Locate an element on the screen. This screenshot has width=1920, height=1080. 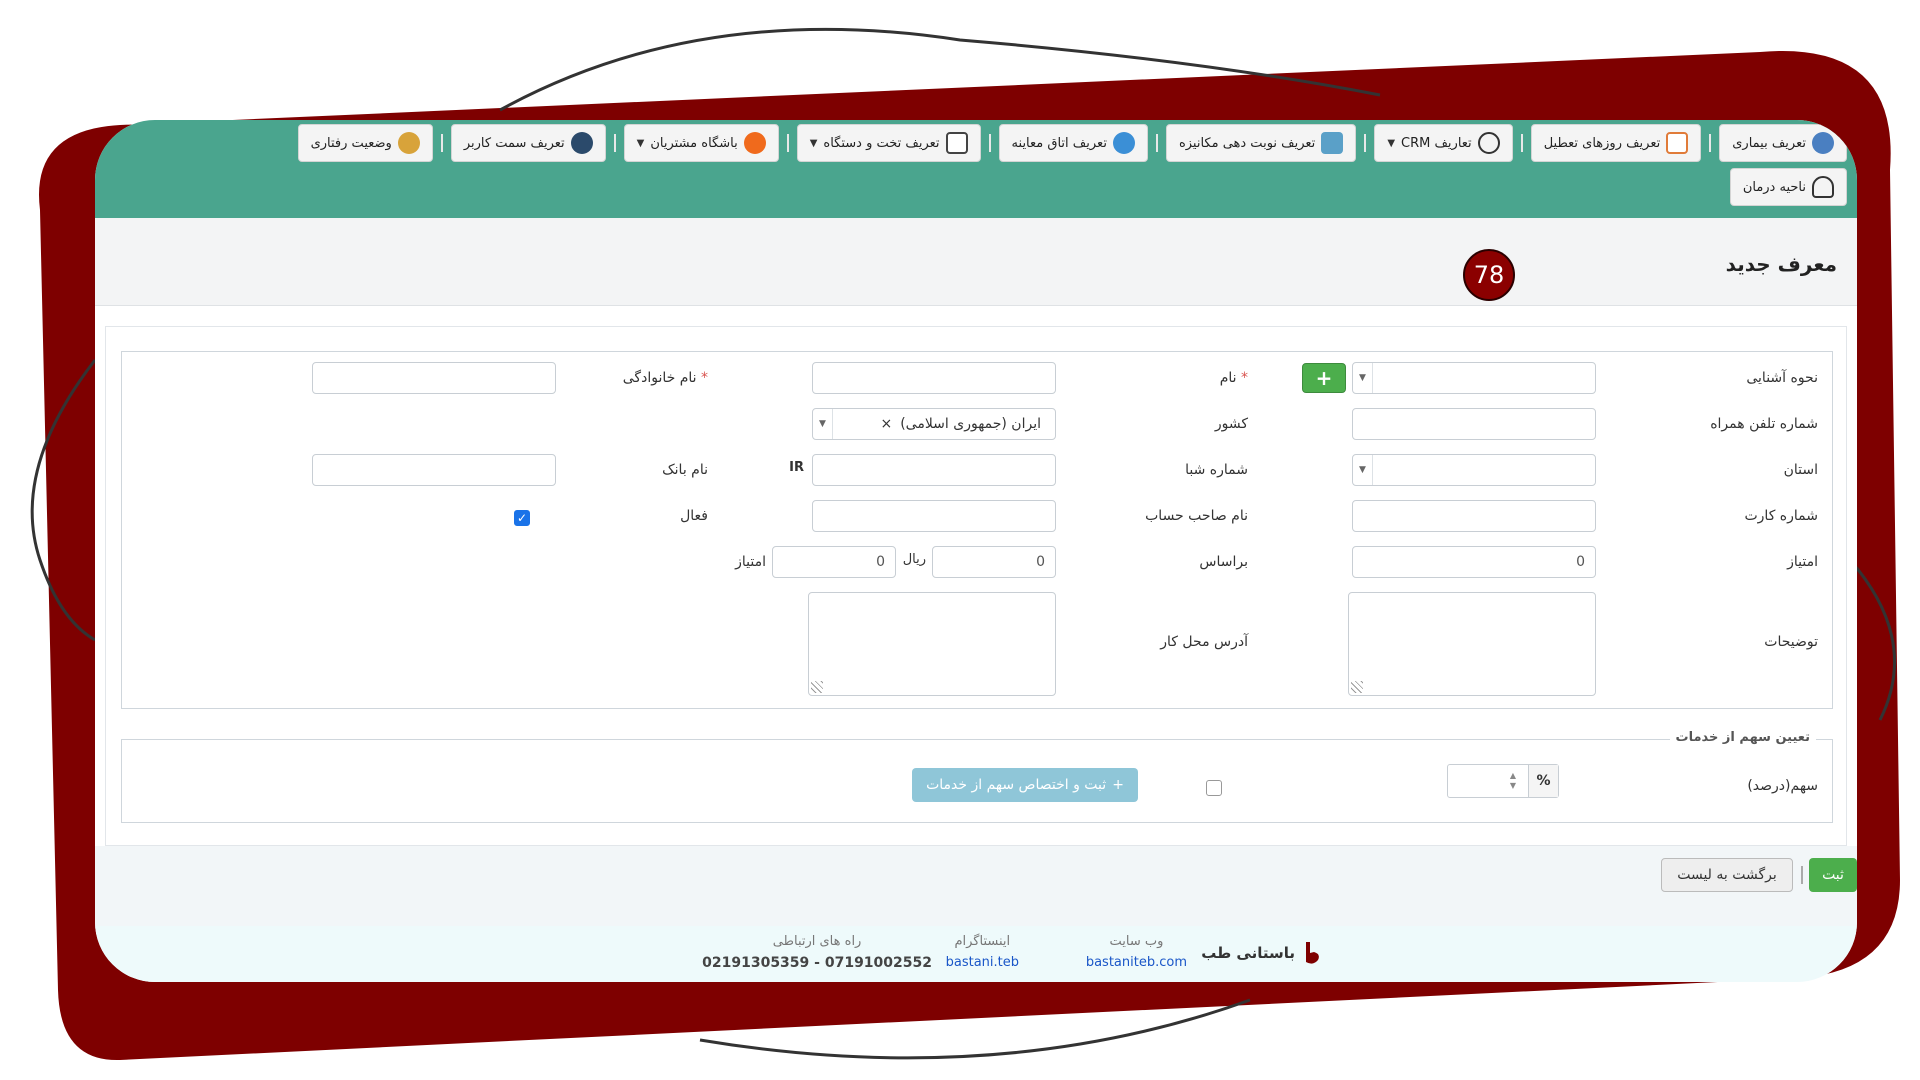
nav-row-2: ناحیه درمان is located at coordinates (1788, 187).